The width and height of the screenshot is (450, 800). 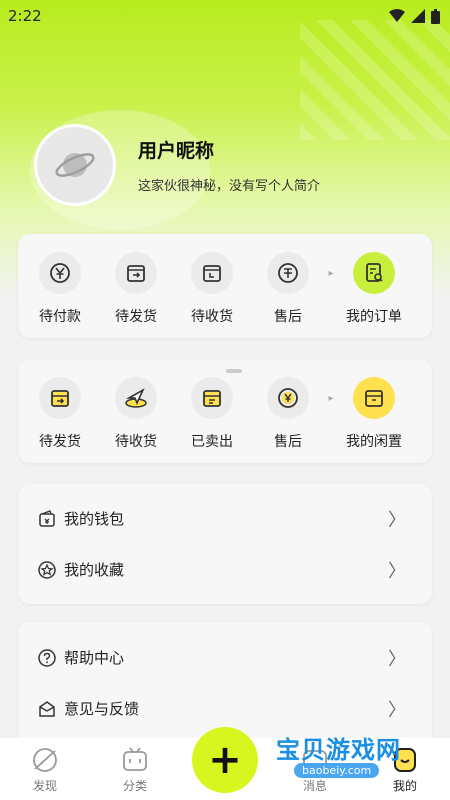 I want to click on box-clock-icon, so click(x=212, y=273).